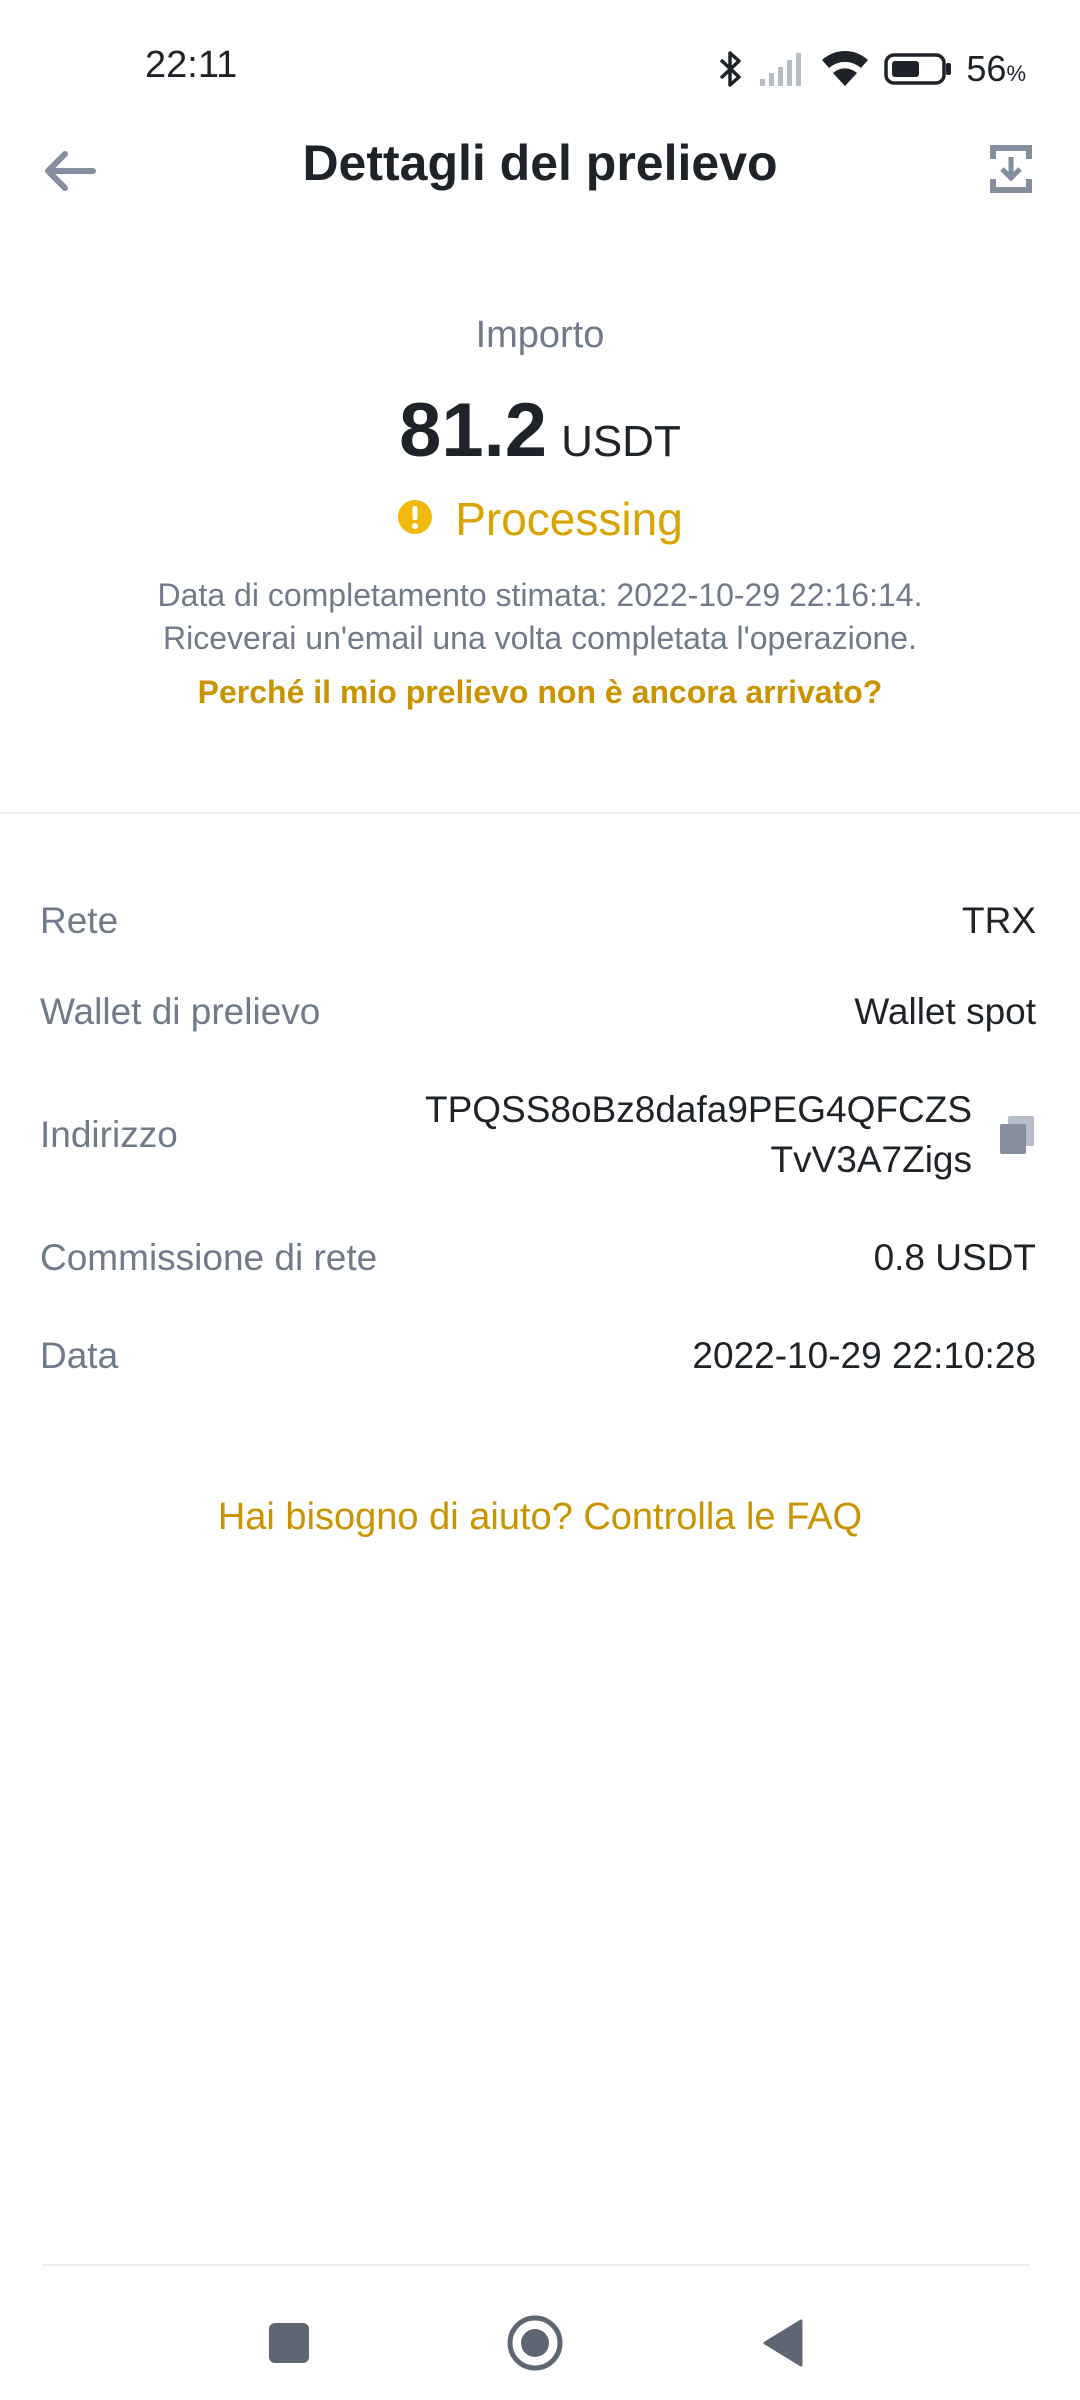 The width and height of the screenshot is (1080, 2400). I want to click on status-icons: 56%, so click(872, 69).